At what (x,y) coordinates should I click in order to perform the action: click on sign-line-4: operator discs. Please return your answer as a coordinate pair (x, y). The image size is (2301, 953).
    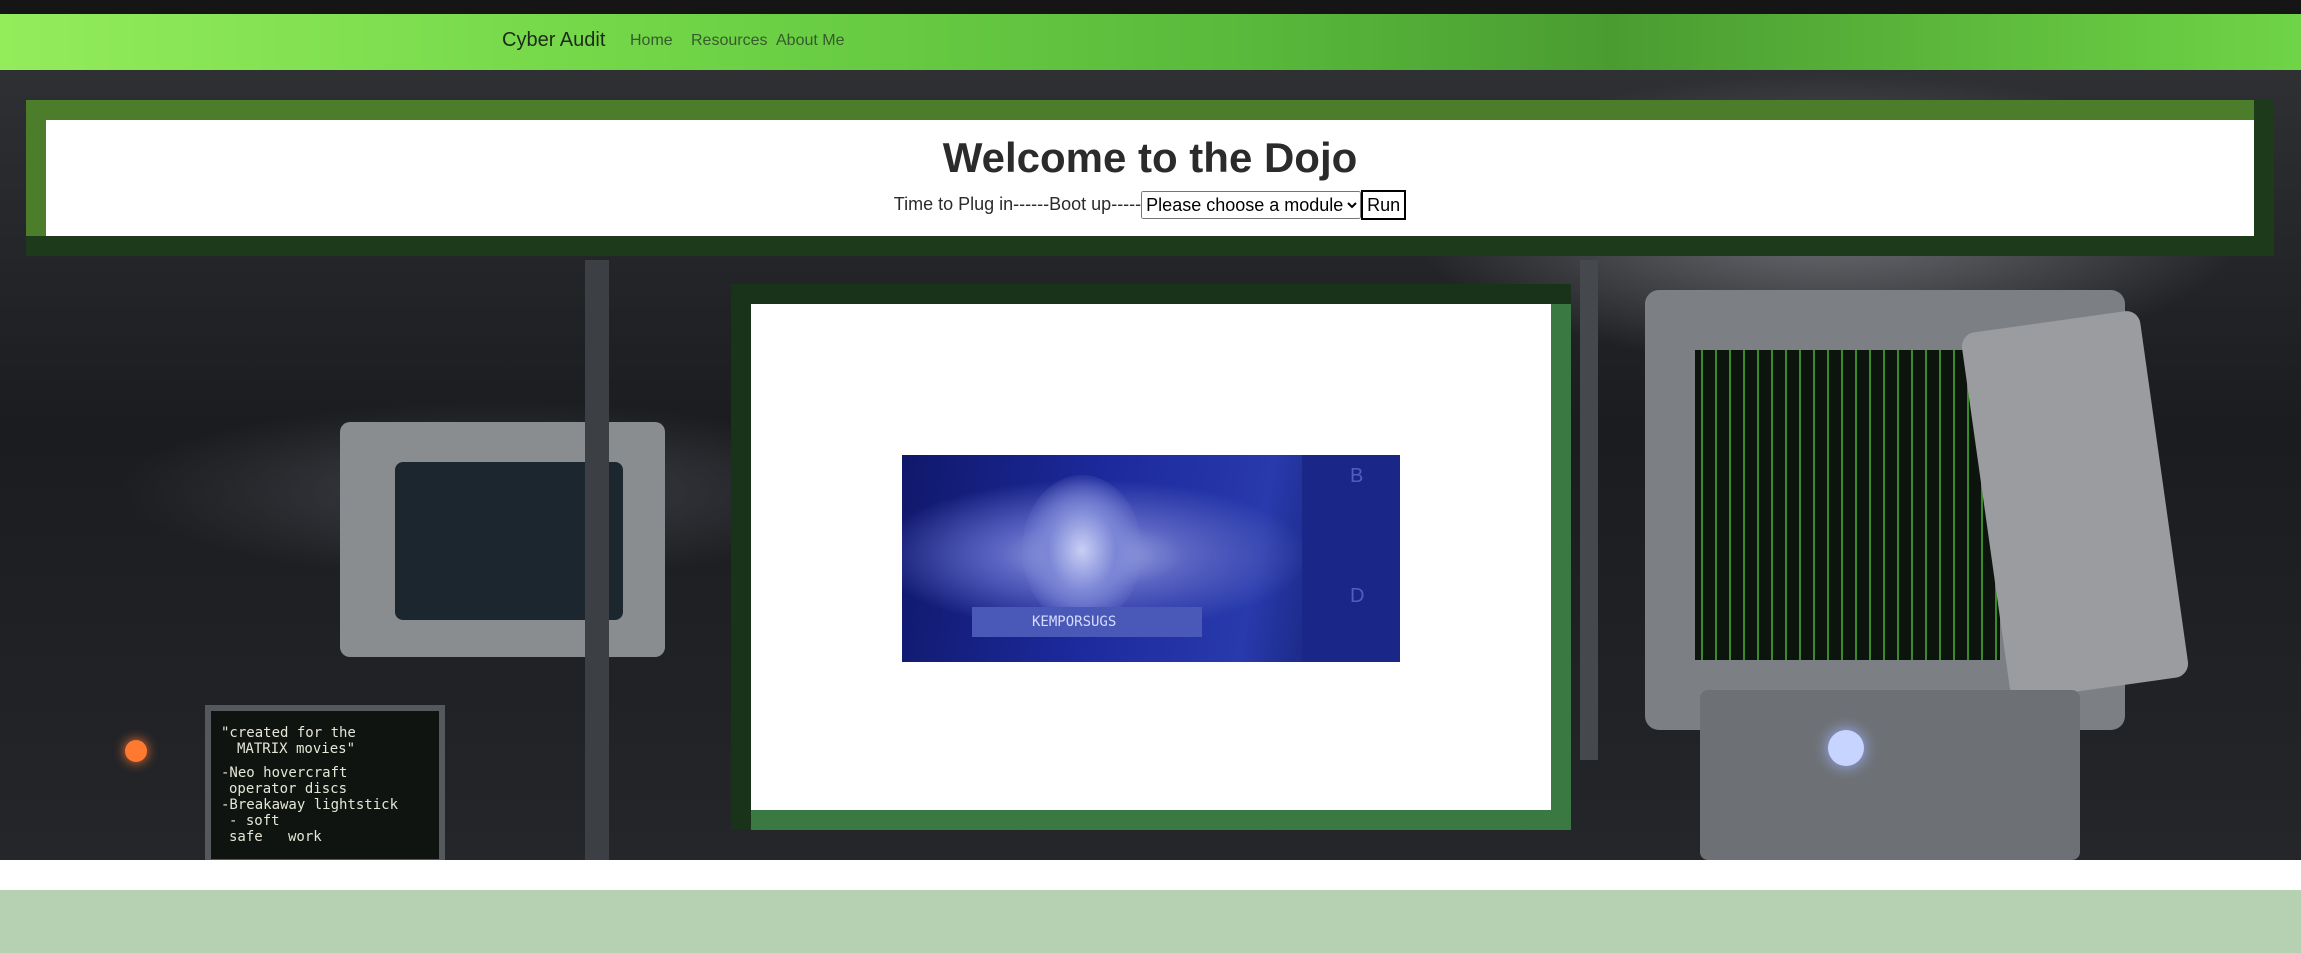
    Looking at the image, I should click on (288, 789).